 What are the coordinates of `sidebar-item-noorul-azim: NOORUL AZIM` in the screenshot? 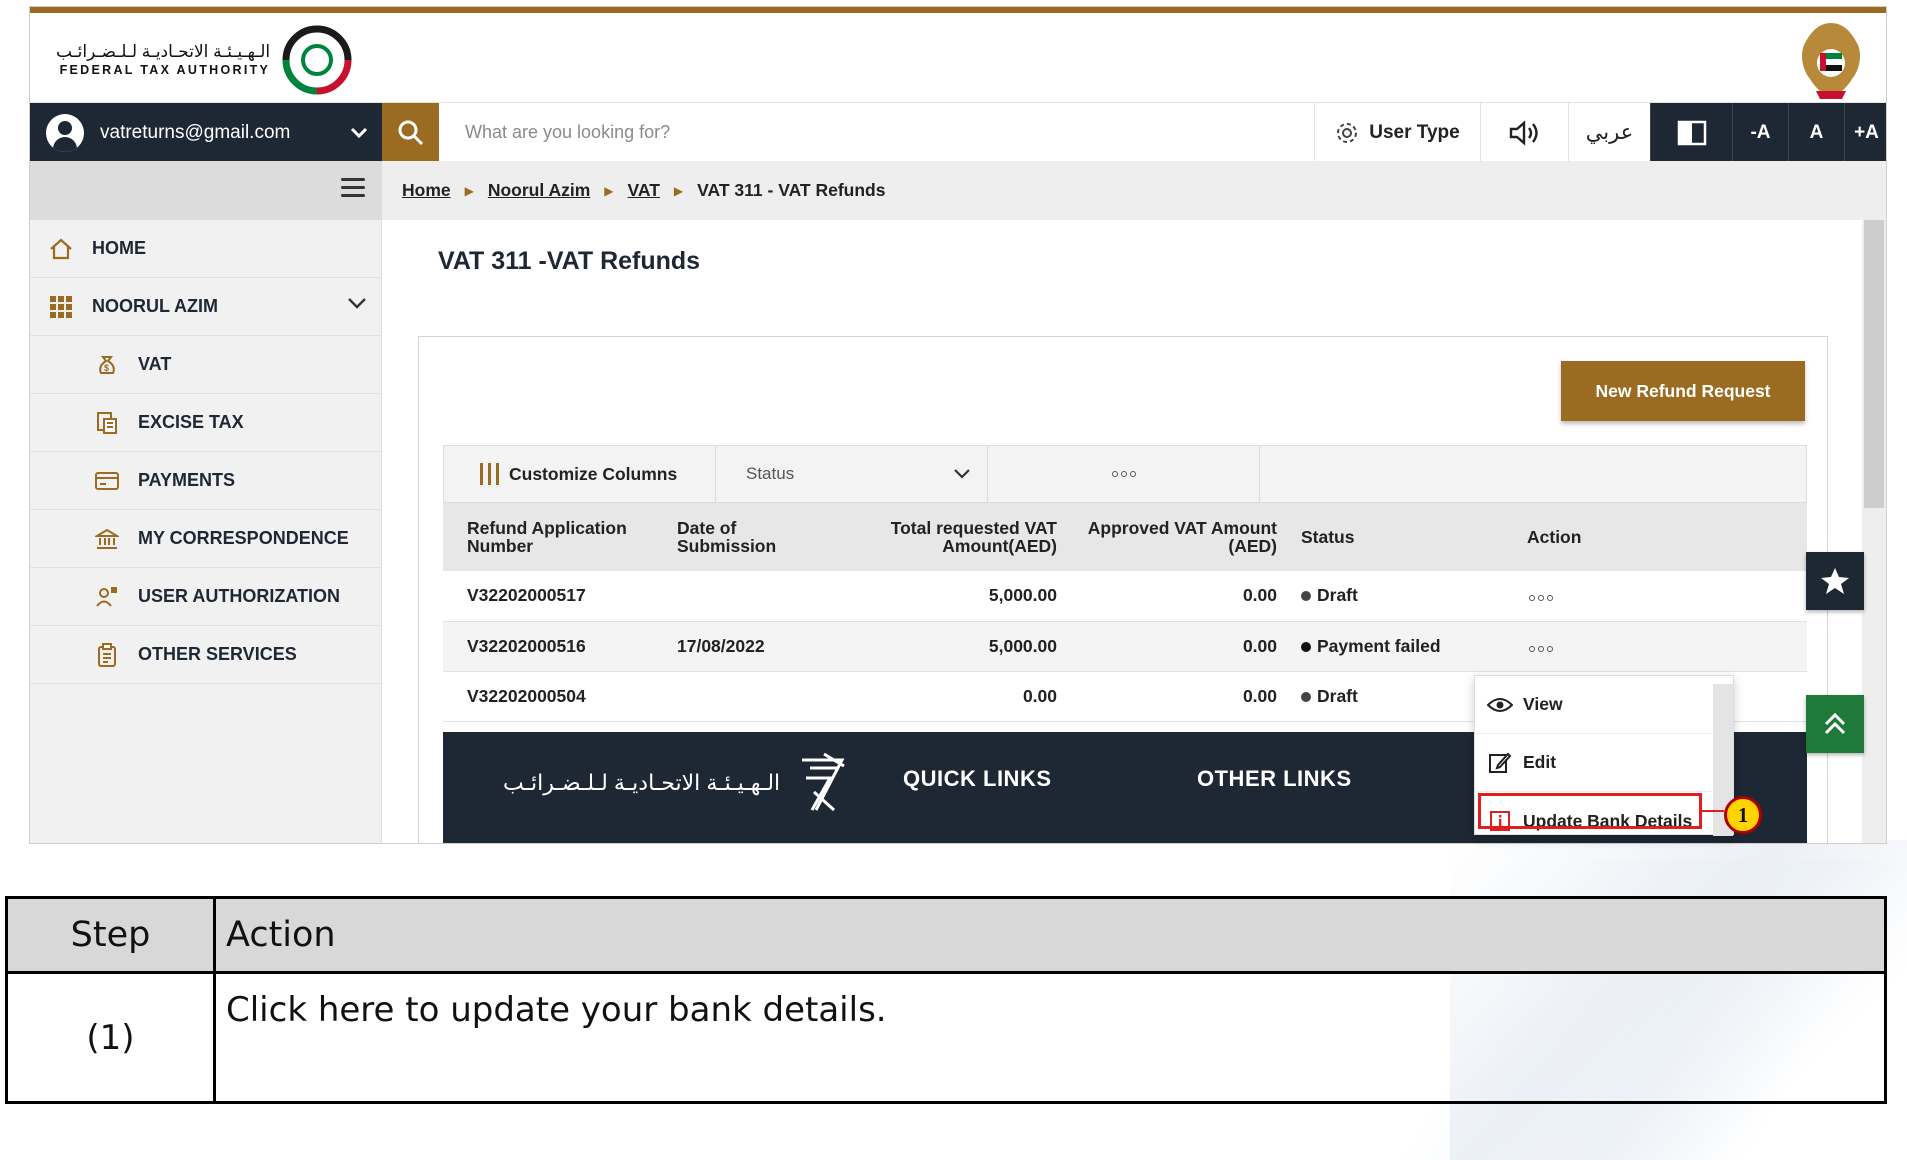 It's located at (205, 307).